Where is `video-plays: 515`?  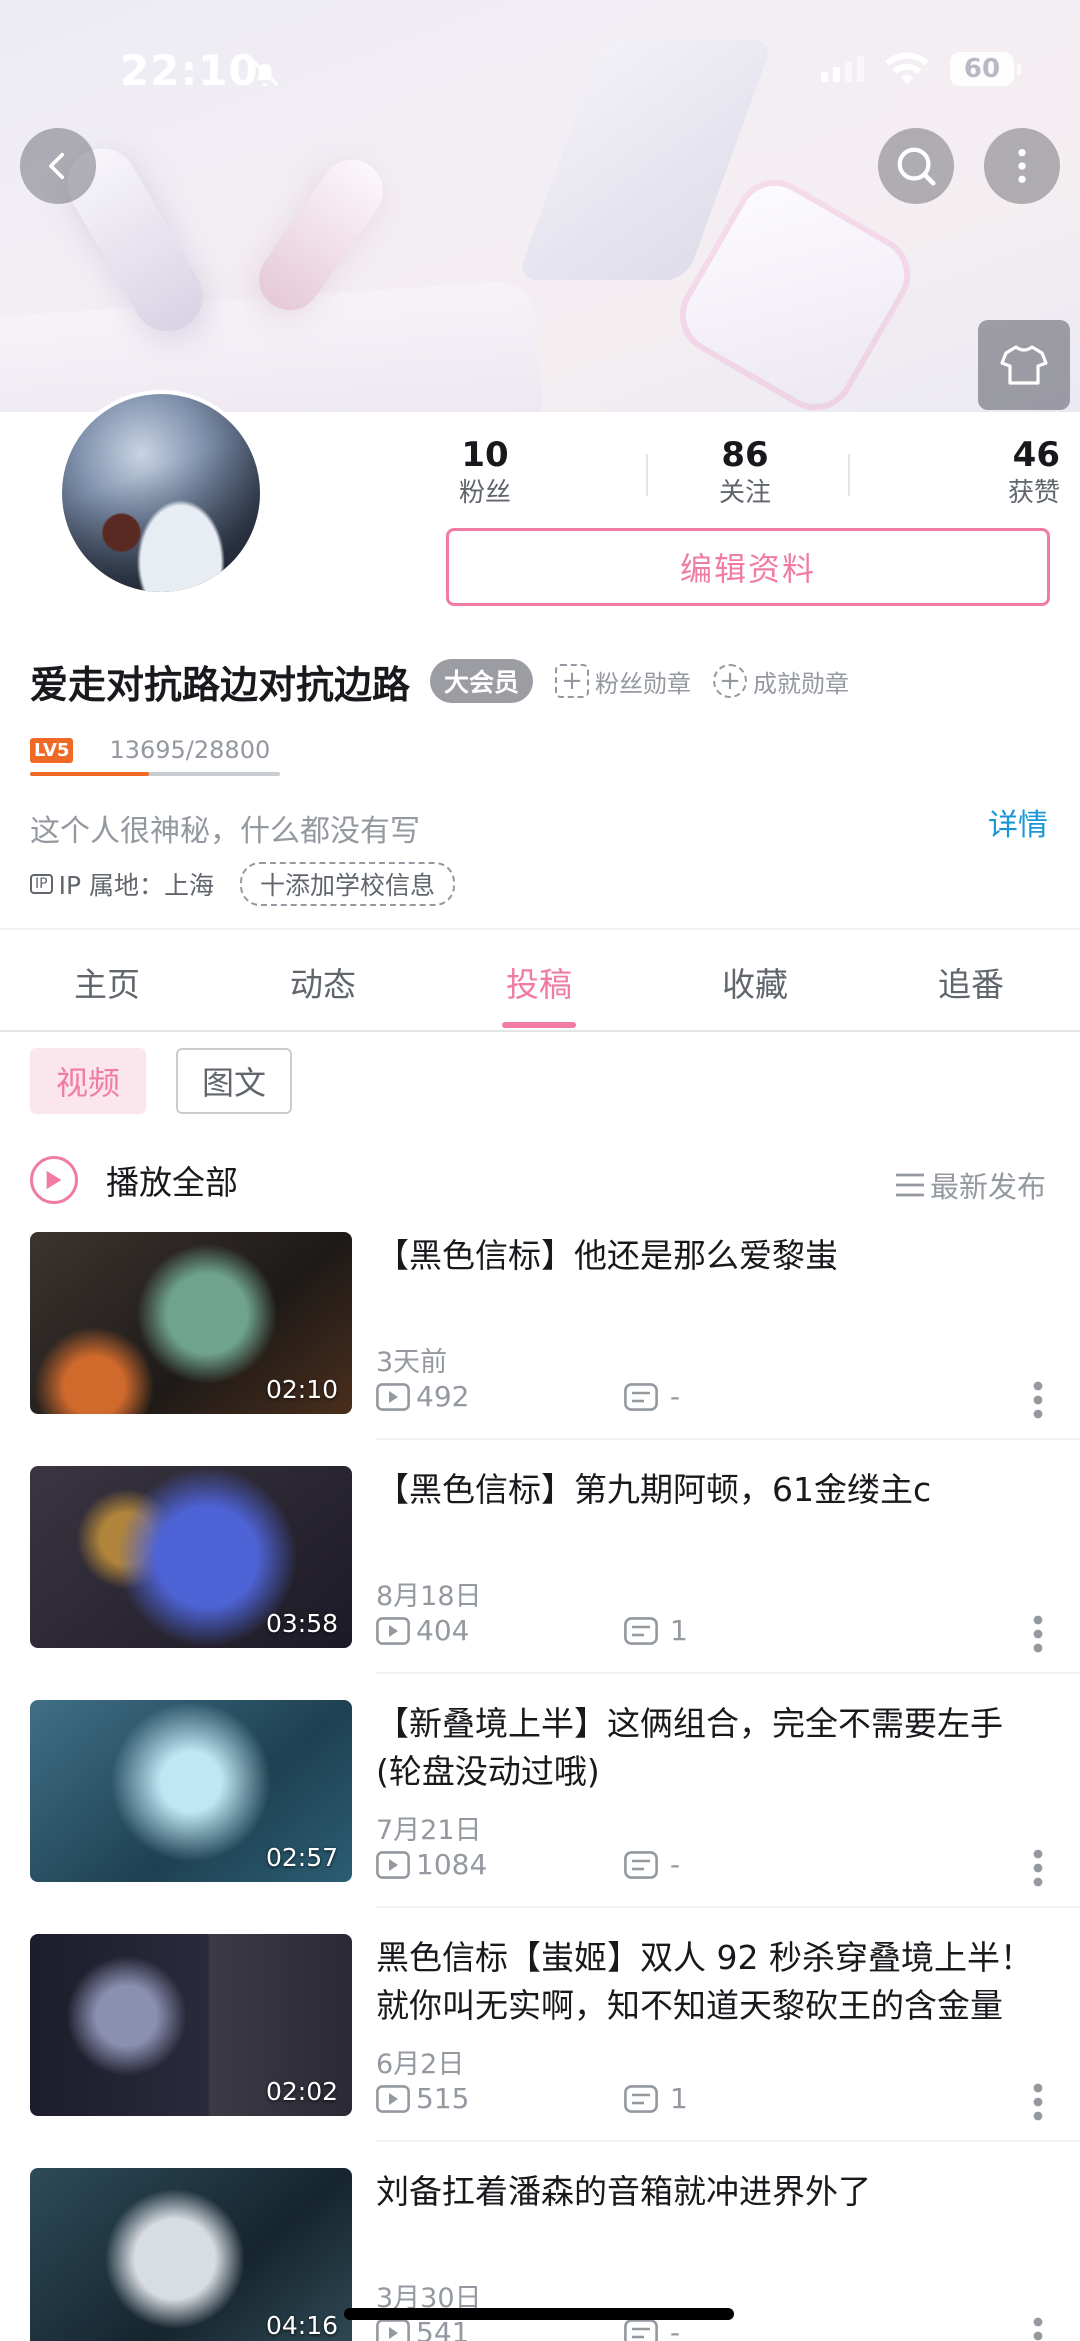
video-plays: 515 is located at coordinates (422, 2098).